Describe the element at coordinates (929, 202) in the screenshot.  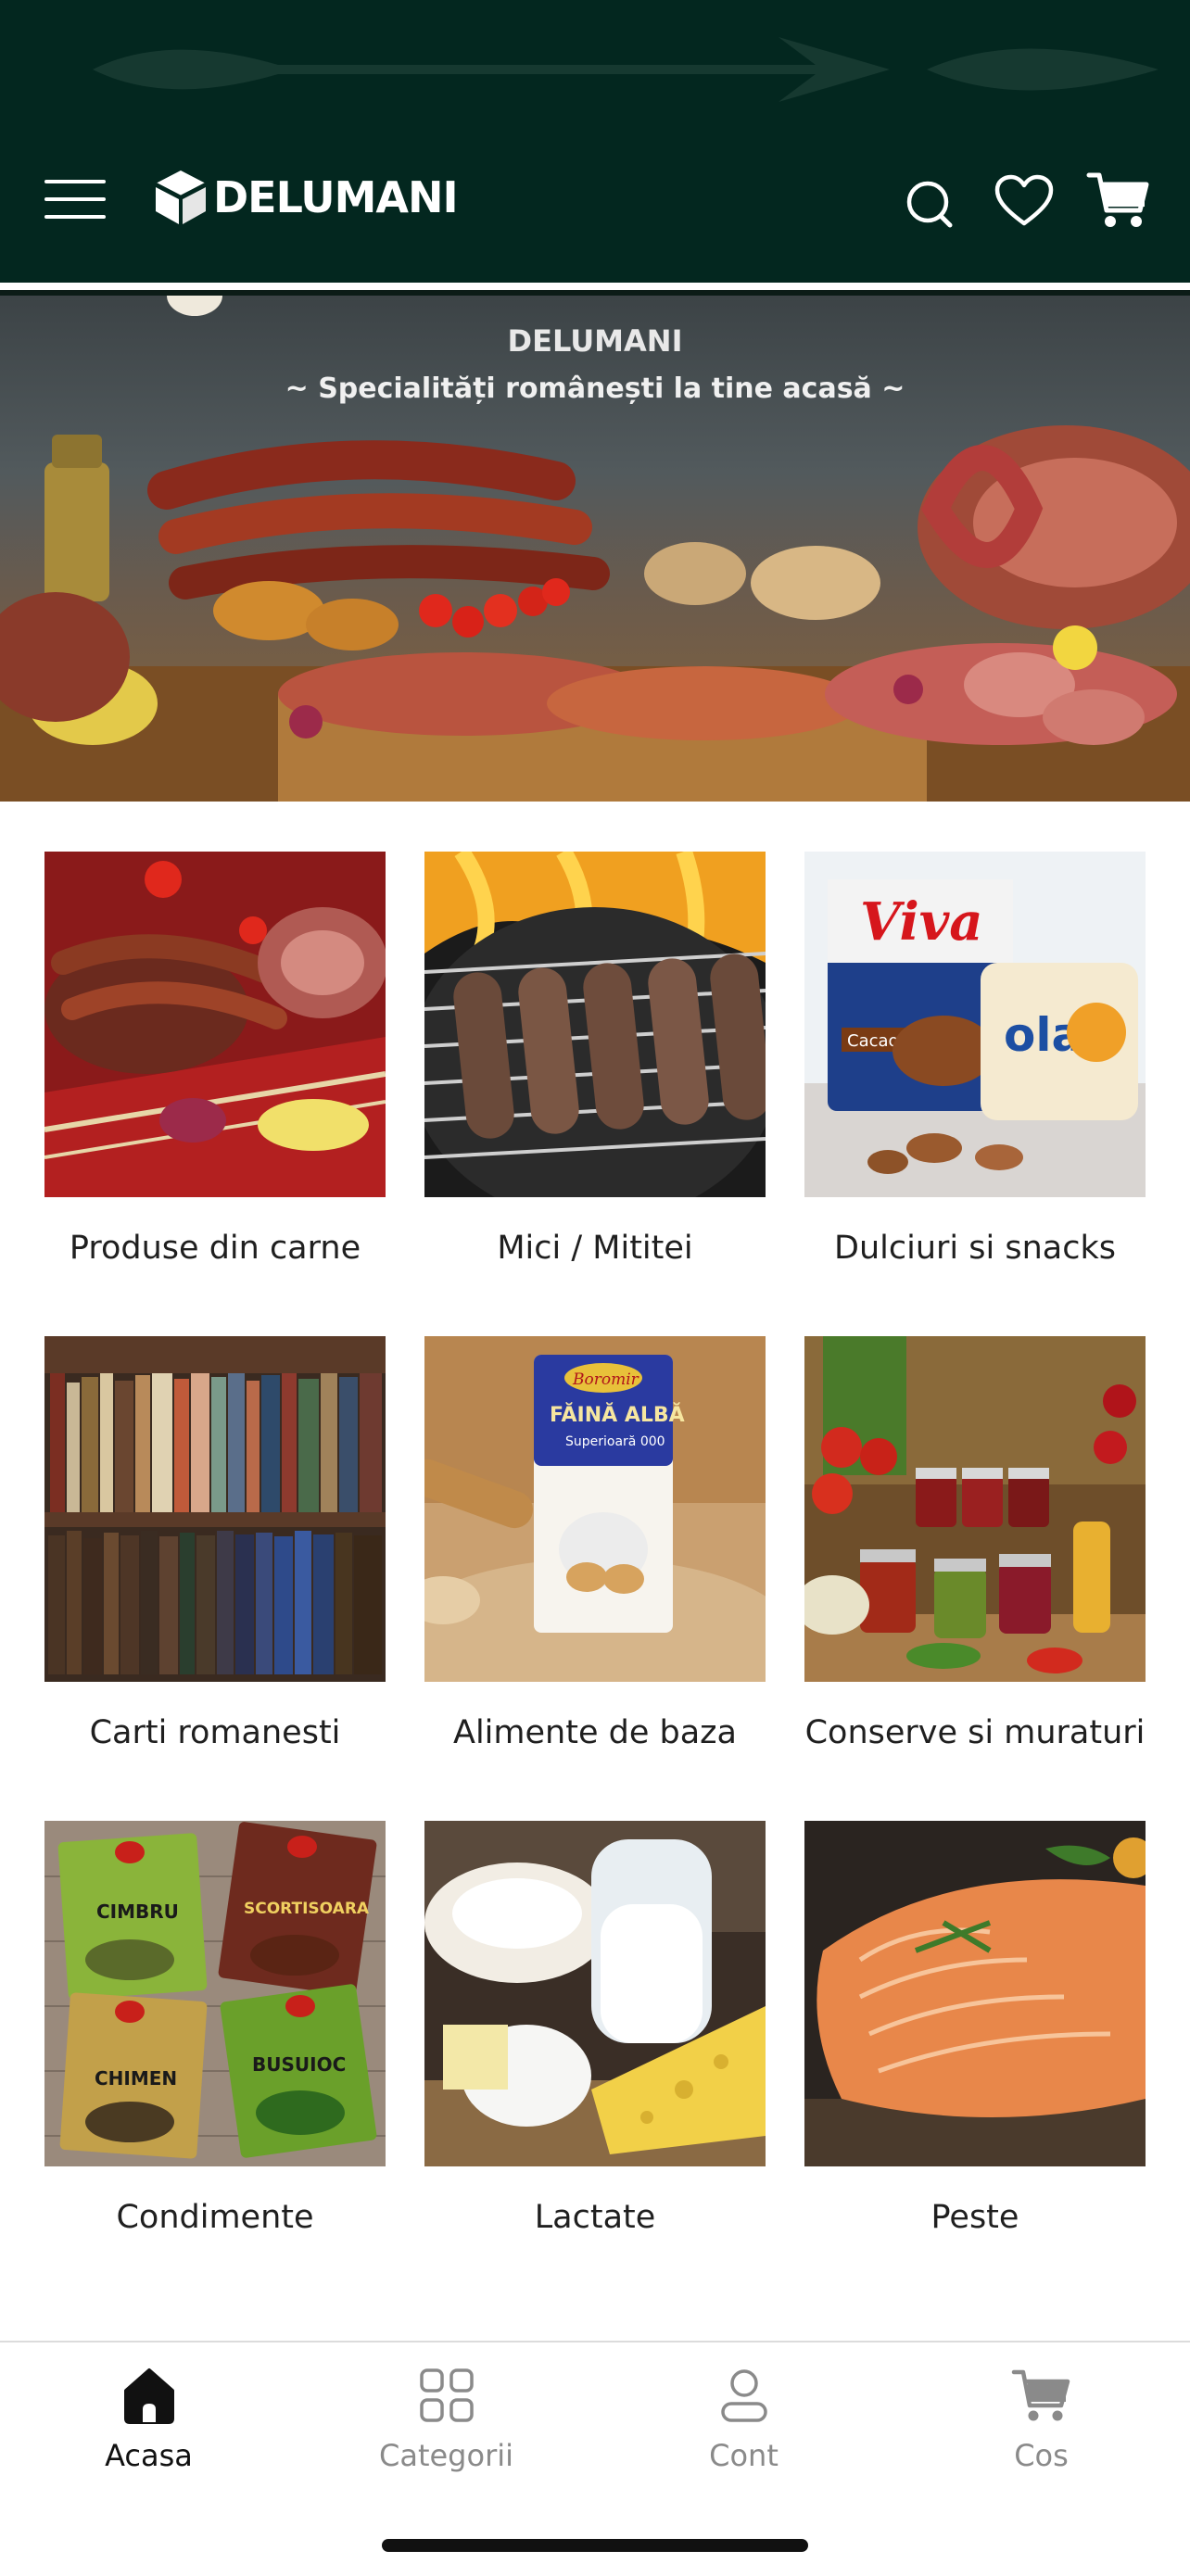
I see `search-icon` at that location.